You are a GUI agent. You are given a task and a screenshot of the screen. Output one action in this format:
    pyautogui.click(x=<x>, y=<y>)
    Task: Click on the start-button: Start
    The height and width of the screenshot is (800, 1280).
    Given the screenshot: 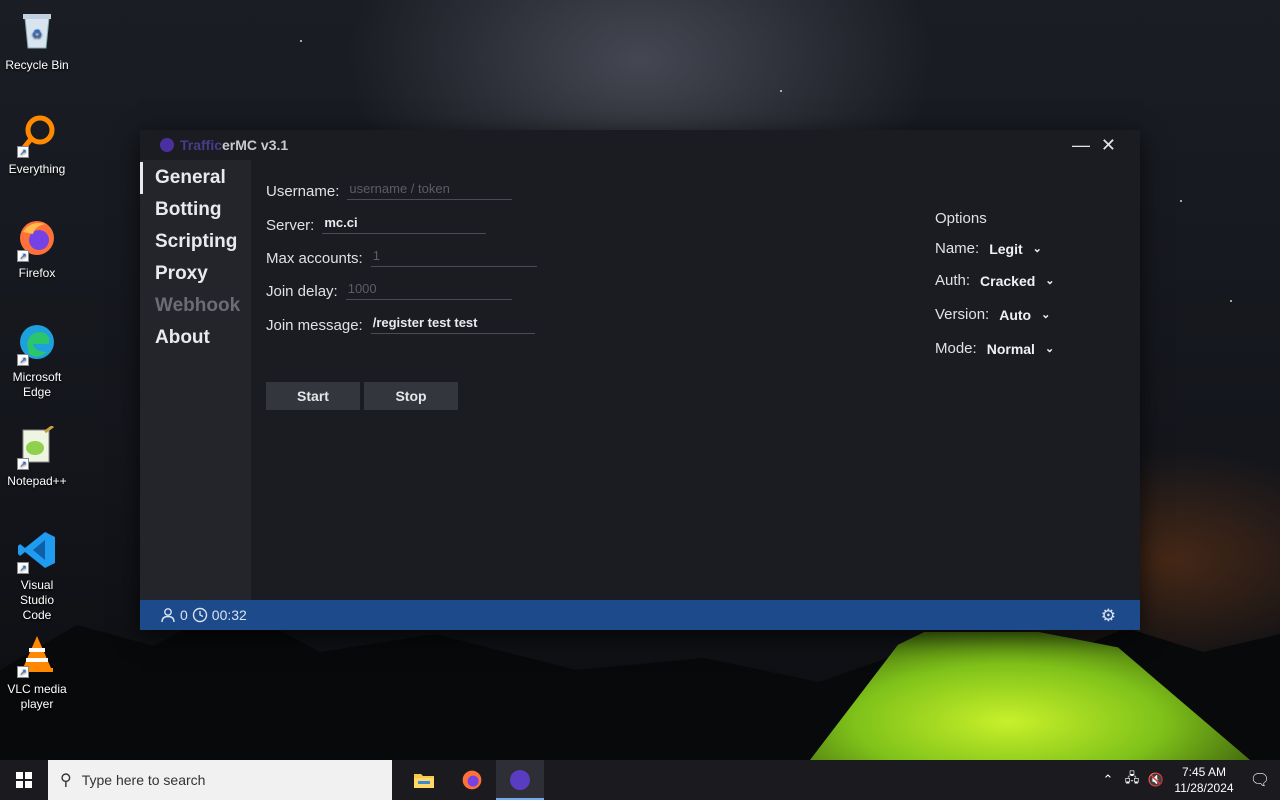 What is the action you would take?
    pyautogui.click(x=313, y=396)
    